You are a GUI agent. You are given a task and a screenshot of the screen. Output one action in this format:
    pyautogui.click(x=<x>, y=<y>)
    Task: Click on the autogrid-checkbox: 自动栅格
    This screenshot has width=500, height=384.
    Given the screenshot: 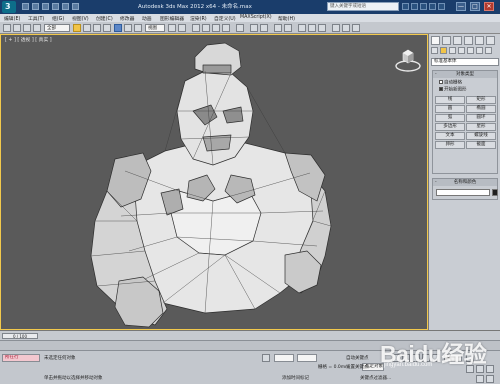 What is the action you would take?
    pyautogui.click(x=450, y=83)
    